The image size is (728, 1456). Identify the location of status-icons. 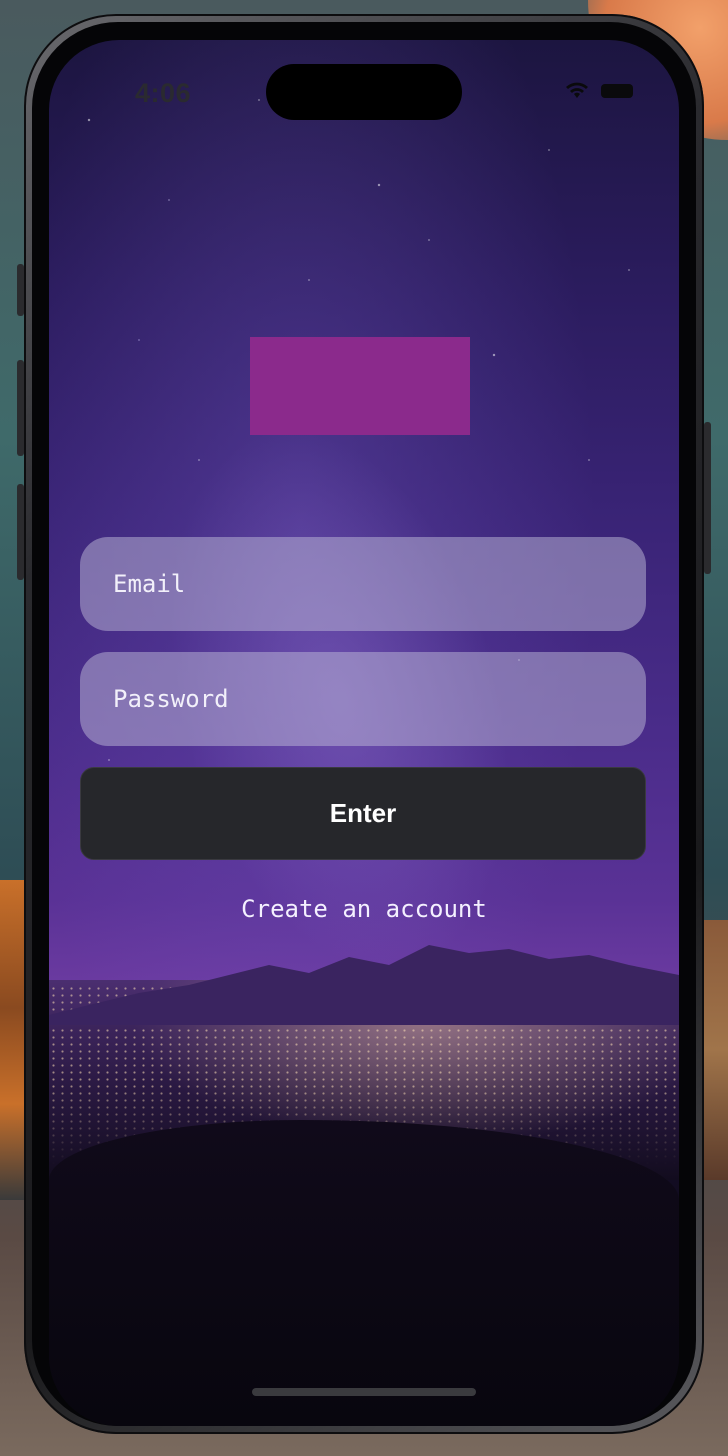
(599, 91).